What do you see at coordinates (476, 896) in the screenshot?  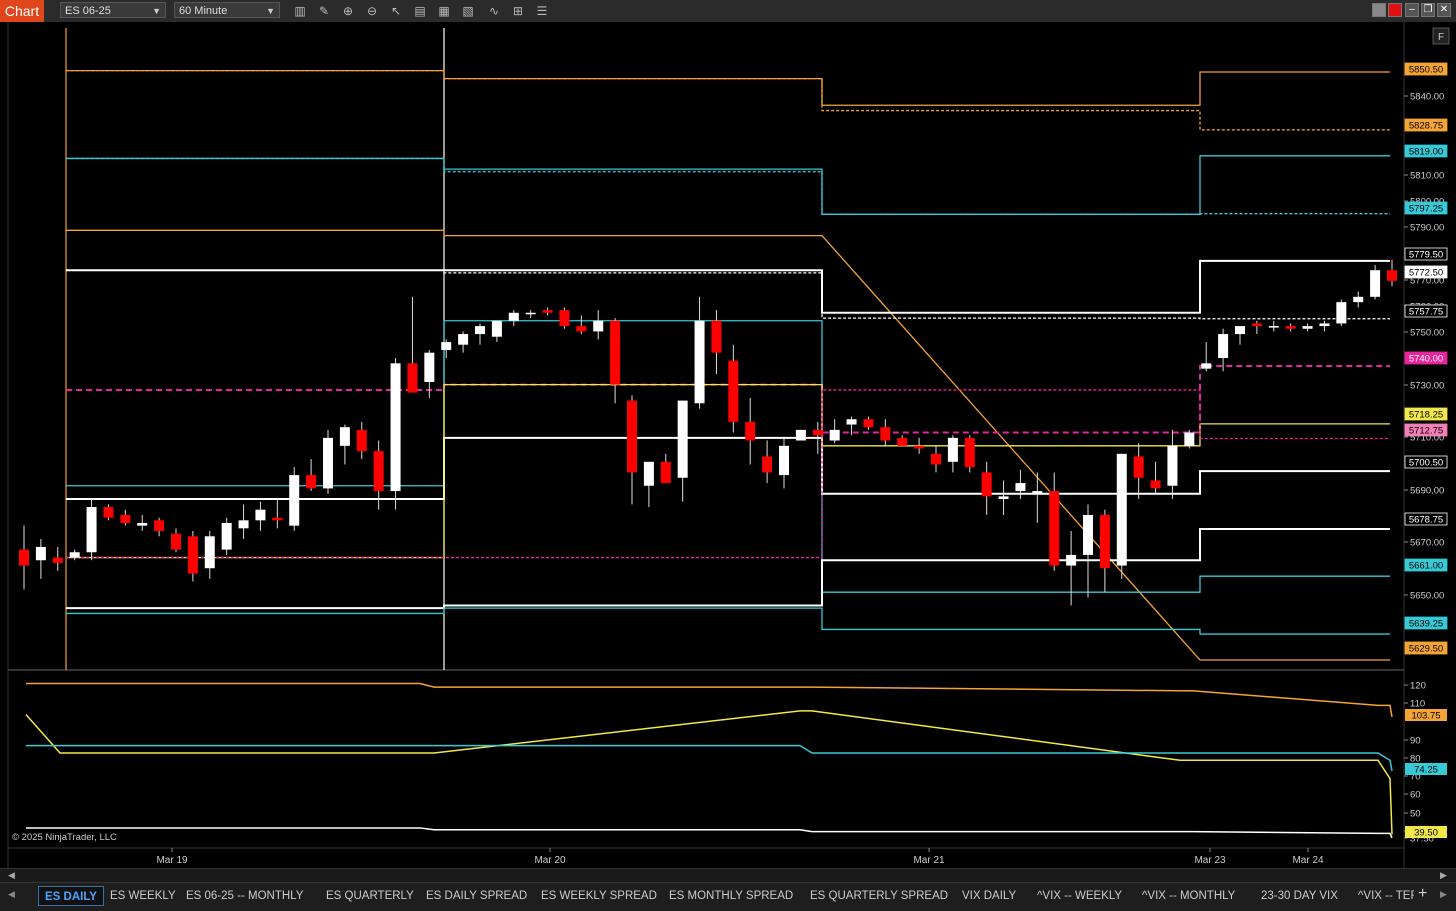 I see `tab-es-daily-spread: ES DAILY SPREAD` at bounding box center [476, 896].